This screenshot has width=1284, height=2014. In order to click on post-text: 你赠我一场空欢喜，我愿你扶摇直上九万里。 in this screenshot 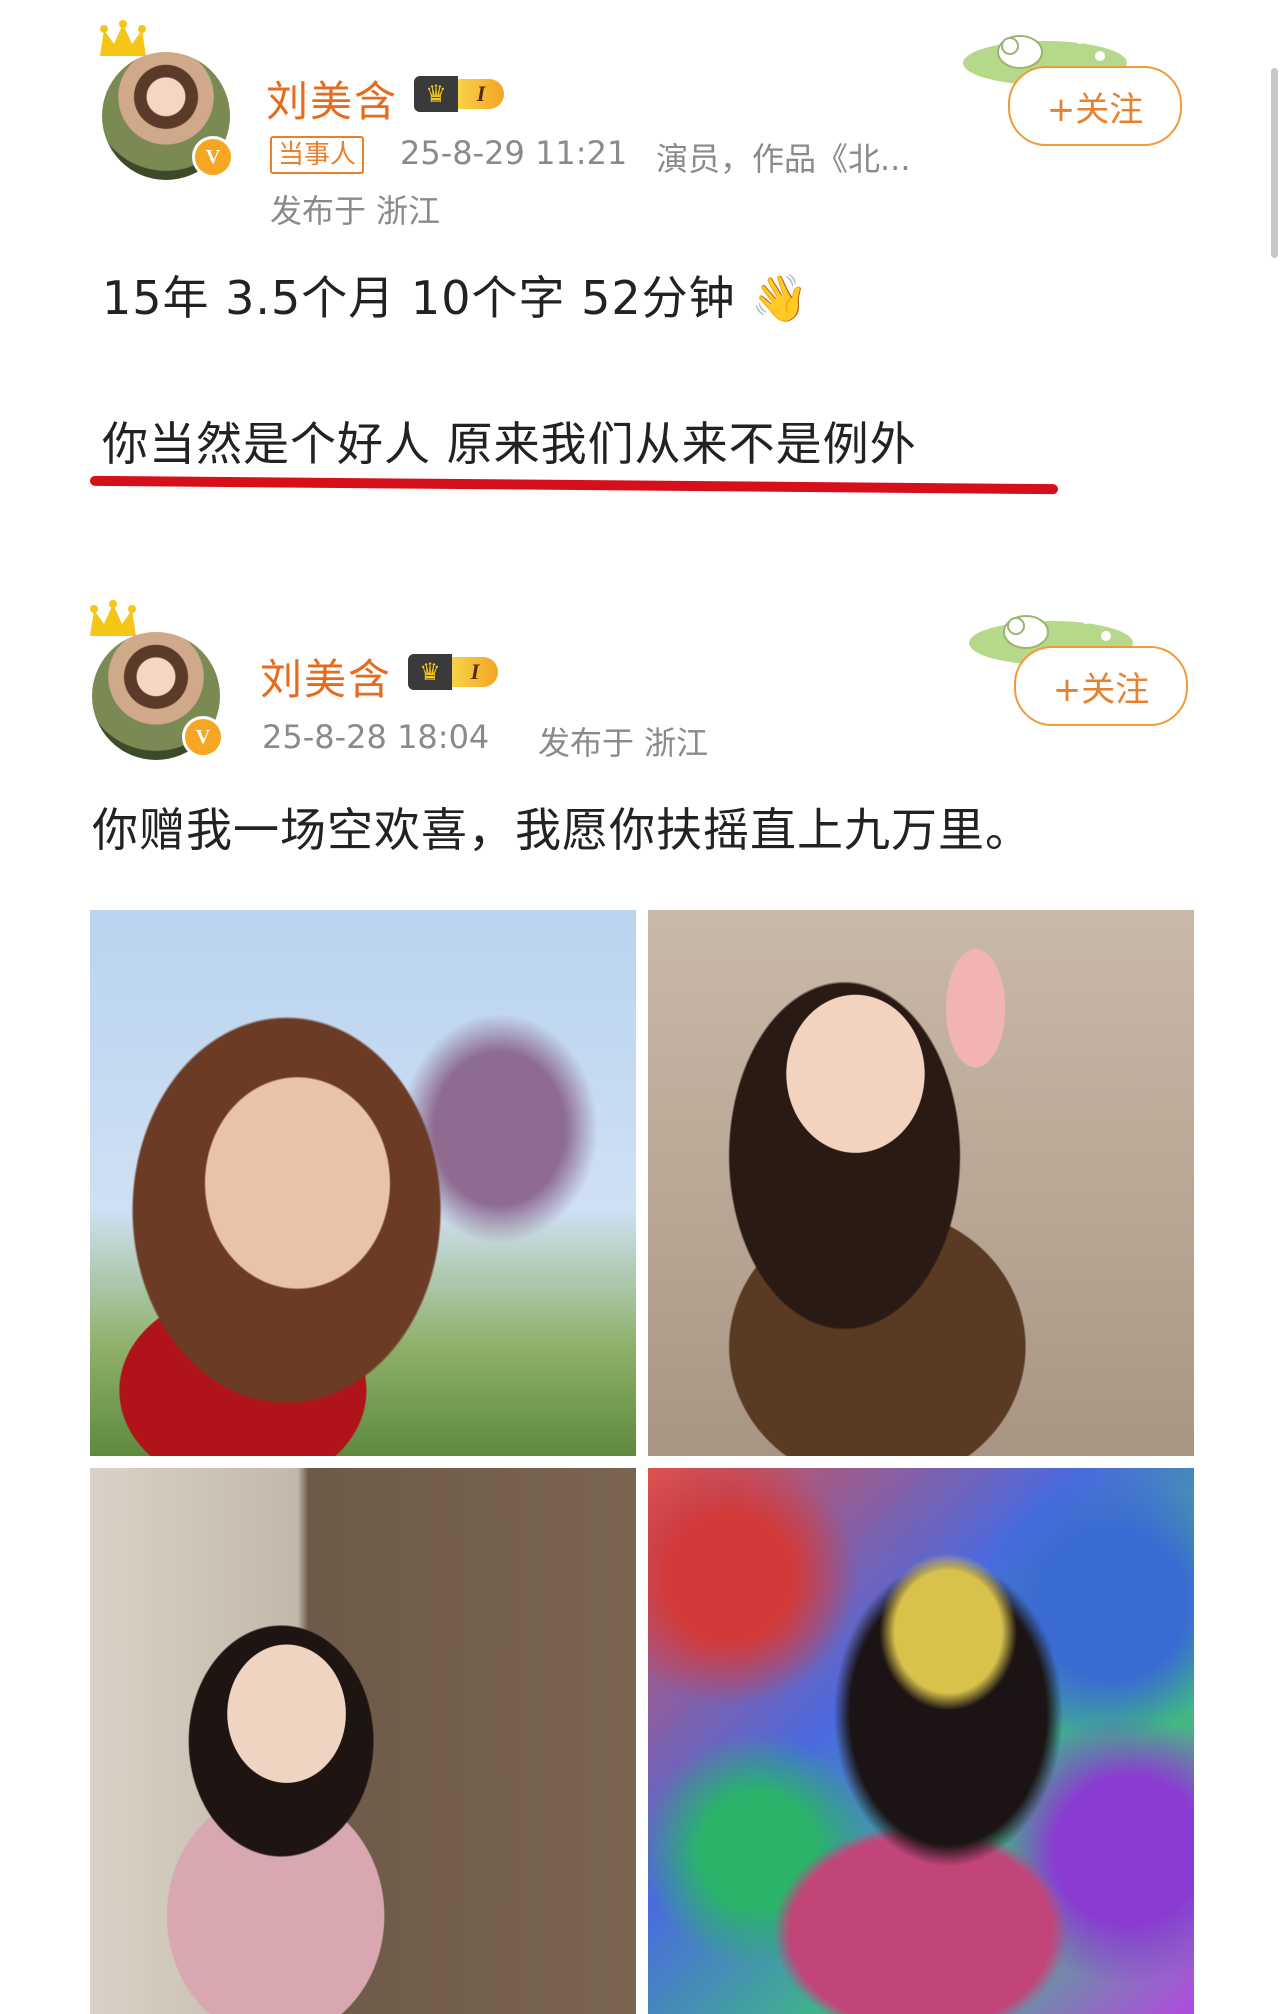, I will do `click(562, 830)`.